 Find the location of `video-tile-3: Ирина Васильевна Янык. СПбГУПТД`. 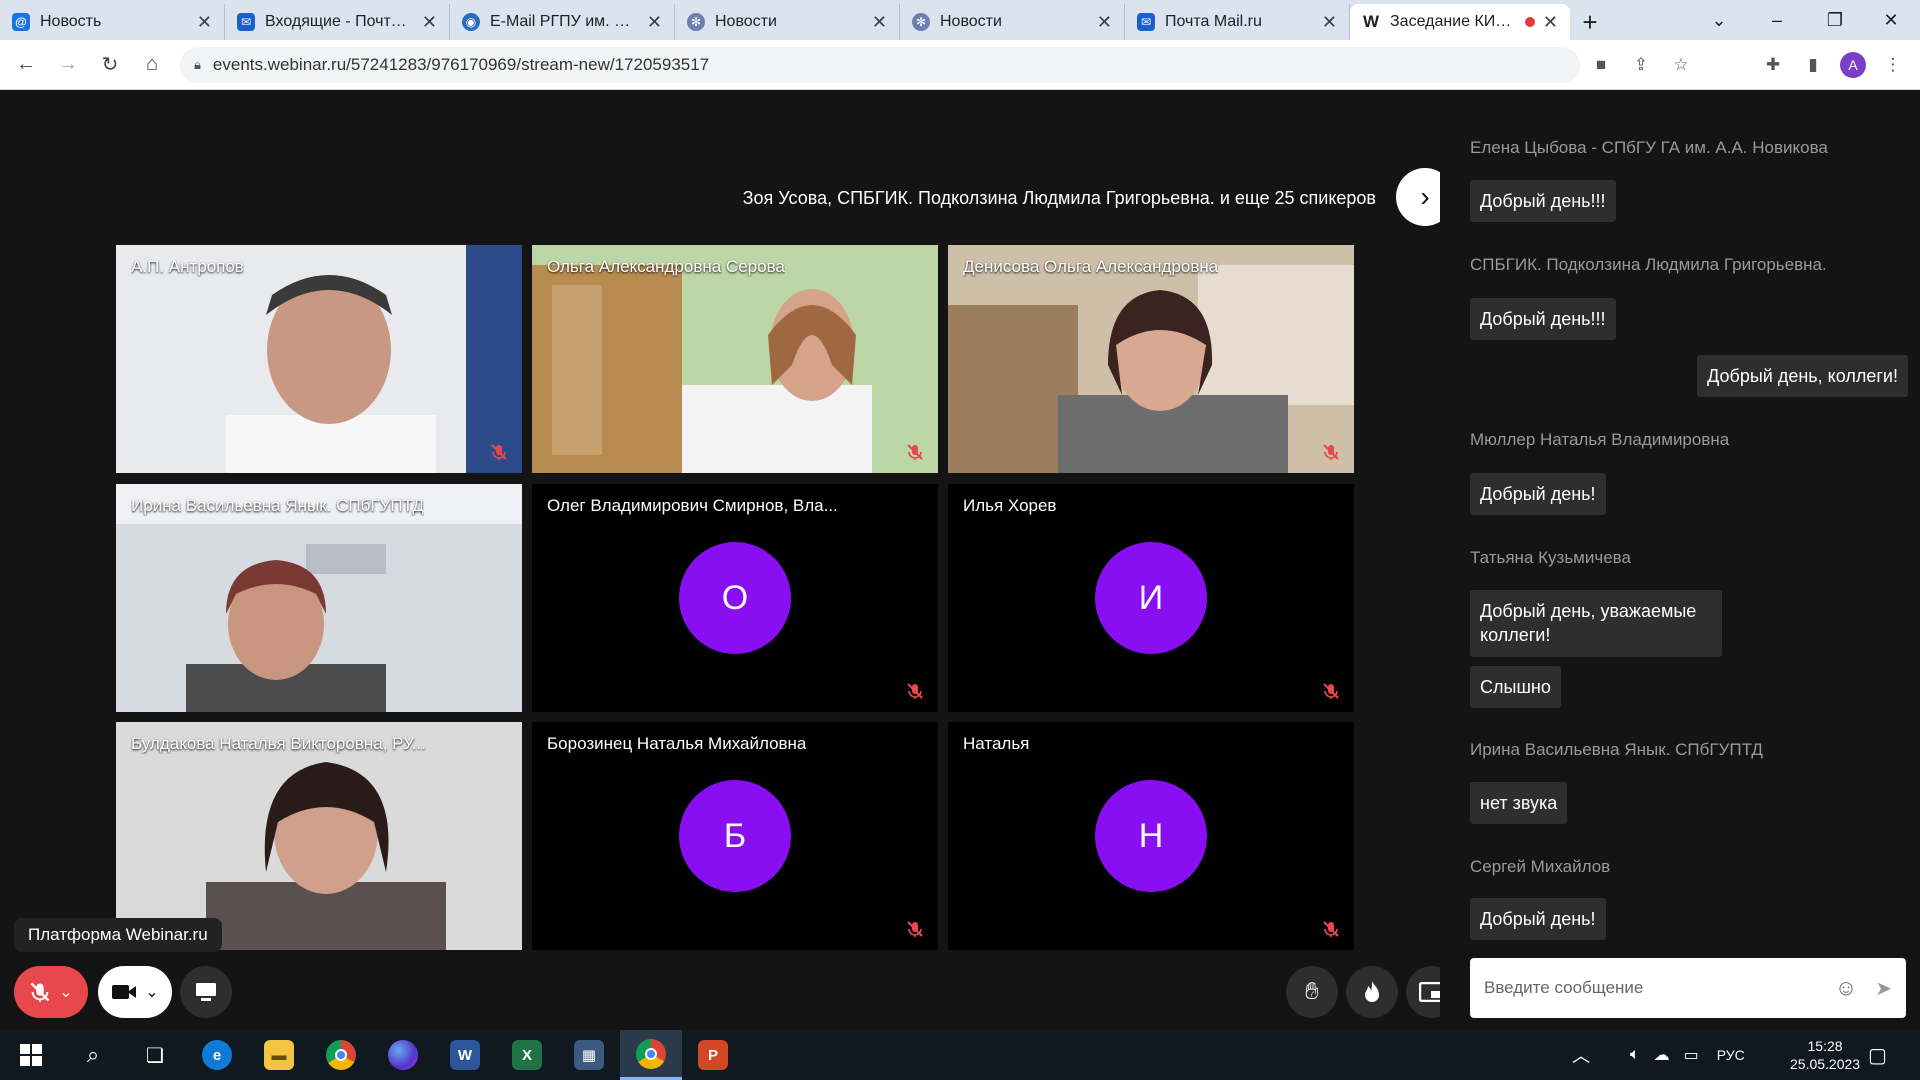

video-tile-3: Ирина Васильевна Янык. СПбГУПТД is located at coordinates (319, 598).